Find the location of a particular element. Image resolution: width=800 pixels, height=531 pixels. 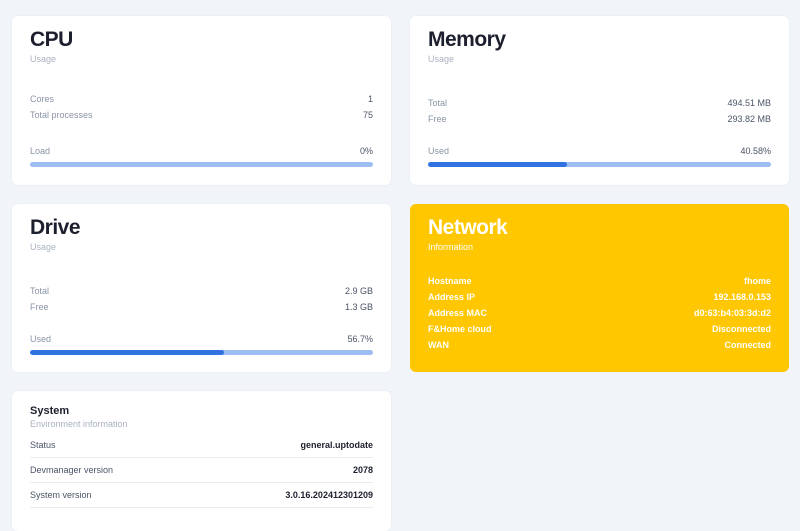

memory-used-bar is located at coordinates (599, 164).